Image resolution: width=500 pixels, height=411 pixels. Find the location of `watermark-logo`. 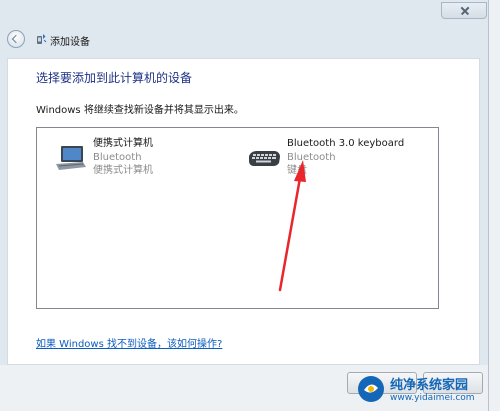

watermark-logo is located at coordinates (371, 389).